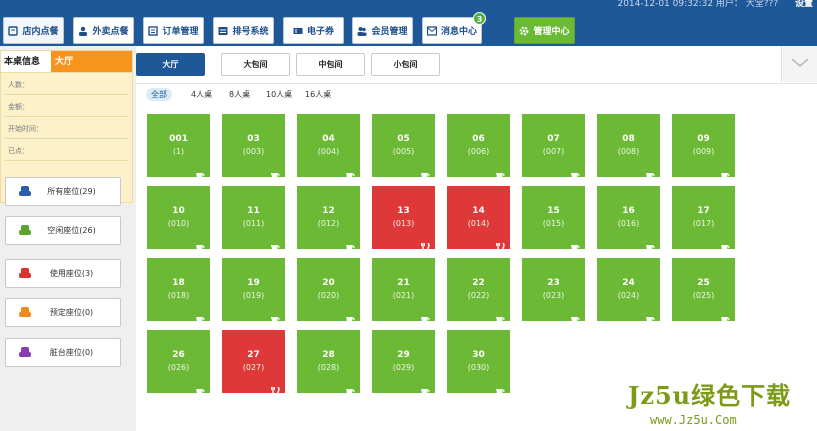 The width and height of the screenshot is (817, 431). What do you see at coordinates (478, 363) in the screenshot?
I see `table-tile: 30 (030)` at bounding box center [478, 363].